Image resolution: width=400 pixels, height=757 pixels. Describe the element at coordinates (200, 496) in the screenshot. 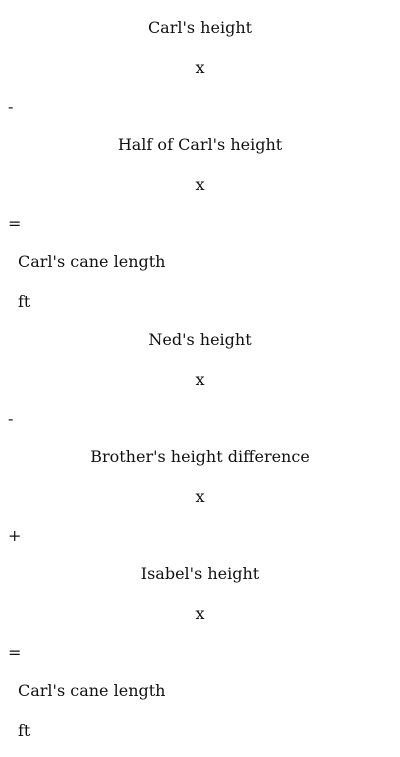

I see `brother-height-difference-variable: x` at that location.